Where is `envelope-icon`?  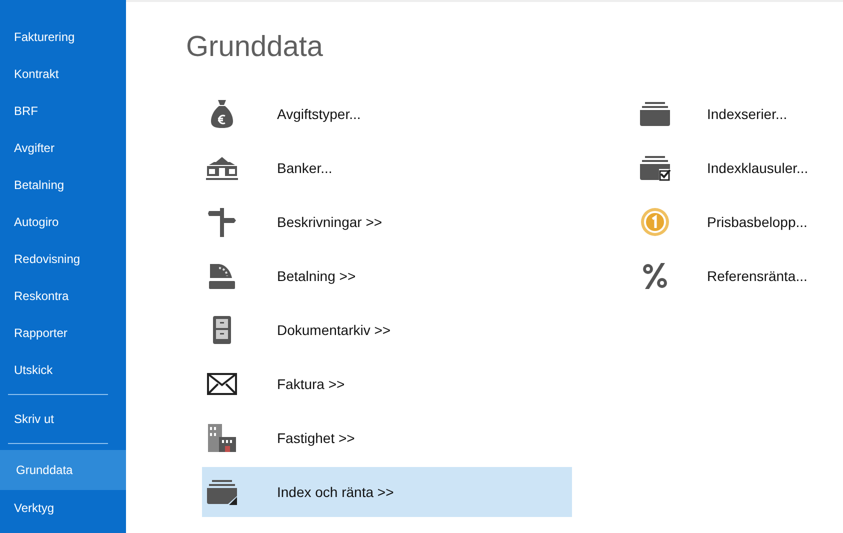
envelope-icon is located at coordinates (222, 384).